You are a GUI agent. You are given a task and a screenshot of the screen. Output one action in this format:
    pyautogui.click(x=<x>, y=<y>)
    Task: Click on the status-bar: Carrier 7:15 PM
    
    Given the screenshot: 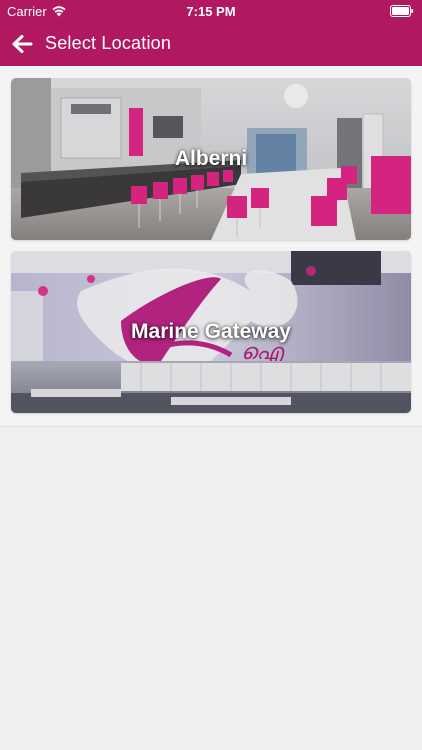 What is the action you would take?
    pyautogui.click(x=211, y=11)
    